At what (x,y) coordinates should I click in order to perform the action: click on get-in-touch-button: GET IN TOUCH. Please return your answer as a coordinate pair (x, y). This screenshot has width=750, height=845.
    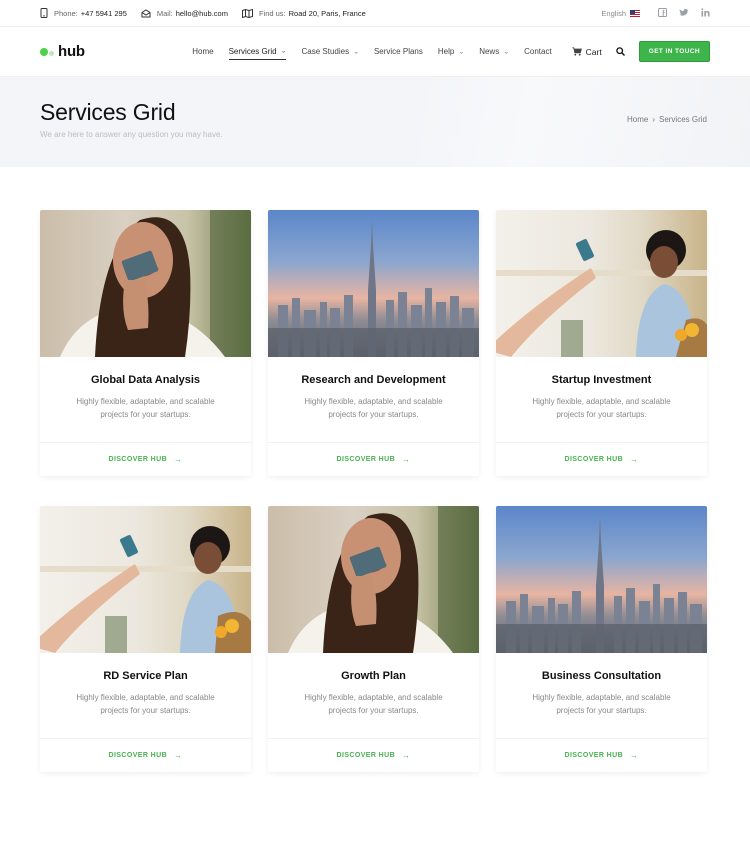
    Looking at the image, I should click on (674, 51).